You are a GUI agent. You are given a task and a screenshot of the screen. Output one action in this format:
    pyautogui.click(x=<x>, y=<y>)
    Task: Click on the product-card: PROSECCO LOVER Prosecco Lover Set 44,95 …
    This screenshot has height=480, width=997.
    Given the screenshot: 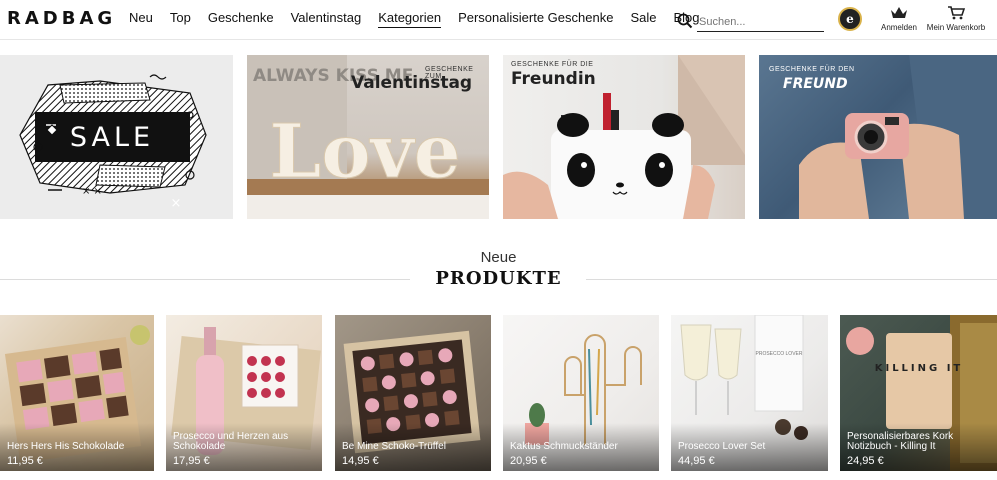 What is the action you would take?
    pyautogui.click(x=749, y=393)
    